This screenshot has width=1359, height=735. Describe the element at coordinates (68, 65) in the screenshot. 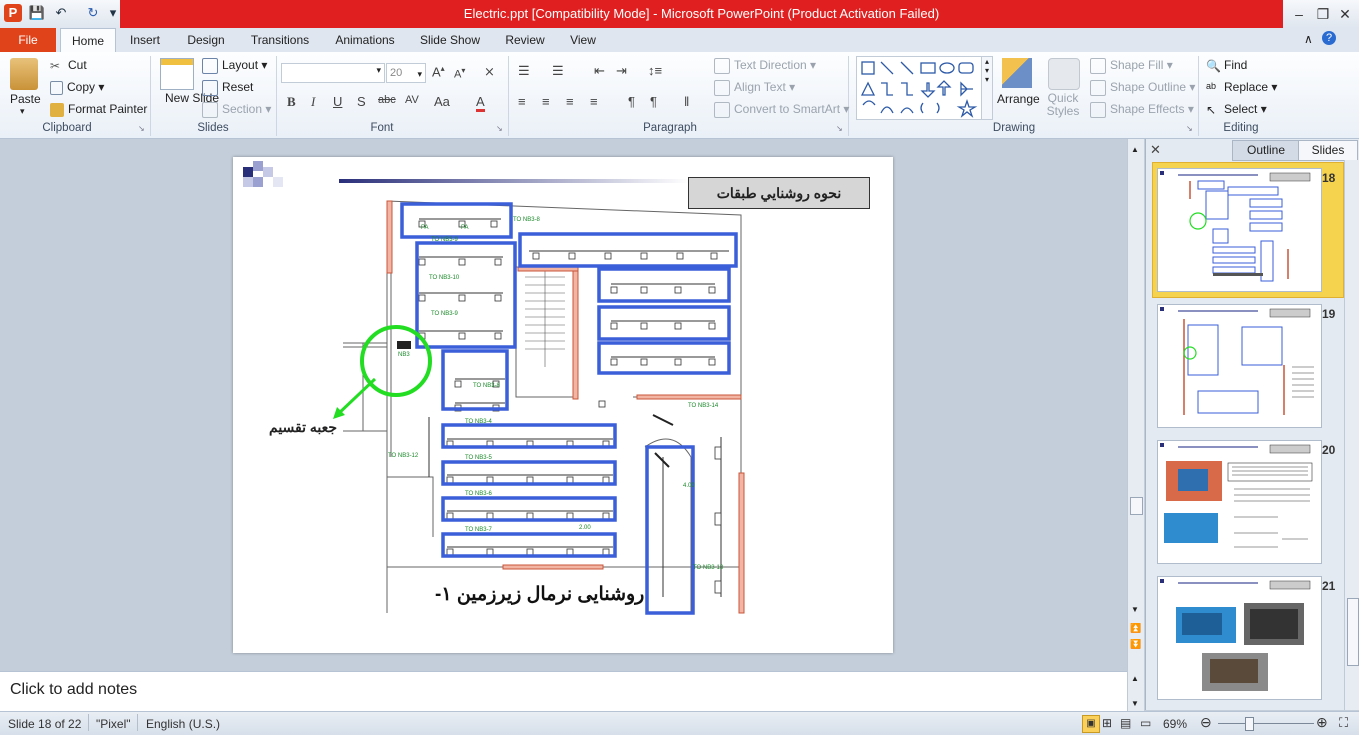

I see `cut-button: ✂ Cut` at that location.